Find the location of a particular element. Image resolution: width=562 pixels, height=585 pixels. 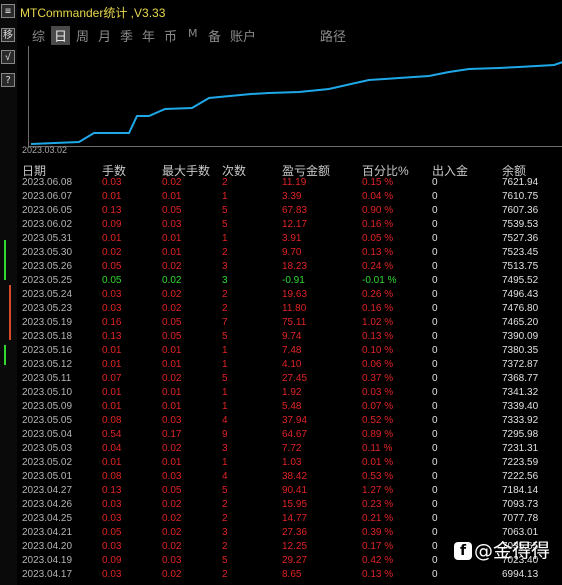

table-row: 2023.05.31 0.01 0.01 1 3.91 0.05 % 0 7527.36 is located at coordinates (290, 239).